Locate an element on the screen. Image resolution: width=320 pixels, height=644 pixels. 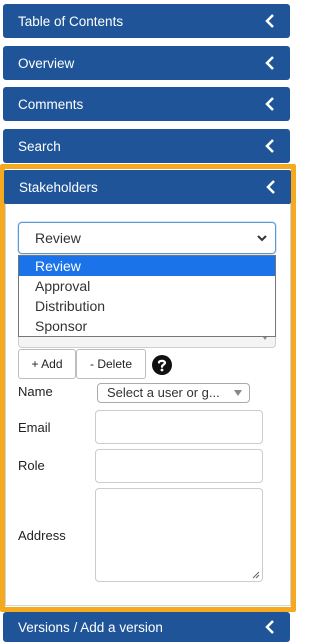
panel-stakeholders: Stakeholders is located at coordinates (147, 187).